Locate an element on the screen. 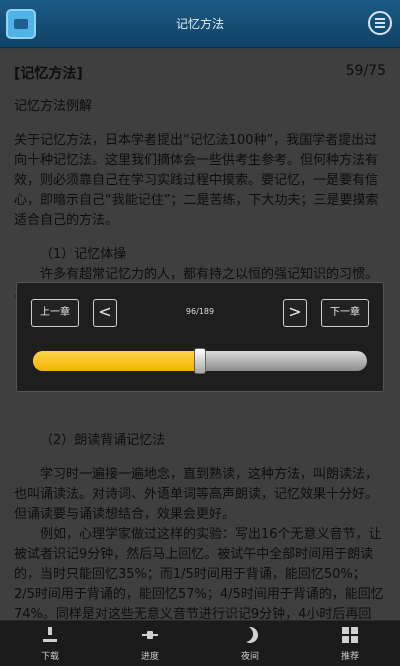 Image resolution: width=400 pixels, height=666 pixels. download-button: 下载 is located at coordinates (50, 643).